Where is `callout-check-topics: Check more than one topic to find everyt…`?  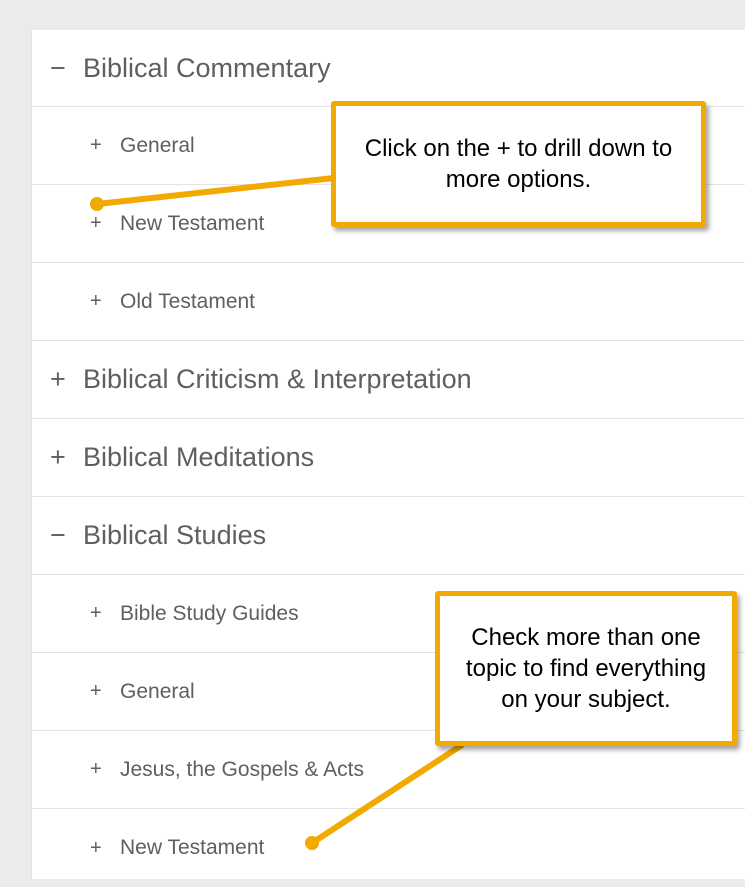 callout-check-topics: Check more than one topic to find everyt… is located at coordinates (586, 668).